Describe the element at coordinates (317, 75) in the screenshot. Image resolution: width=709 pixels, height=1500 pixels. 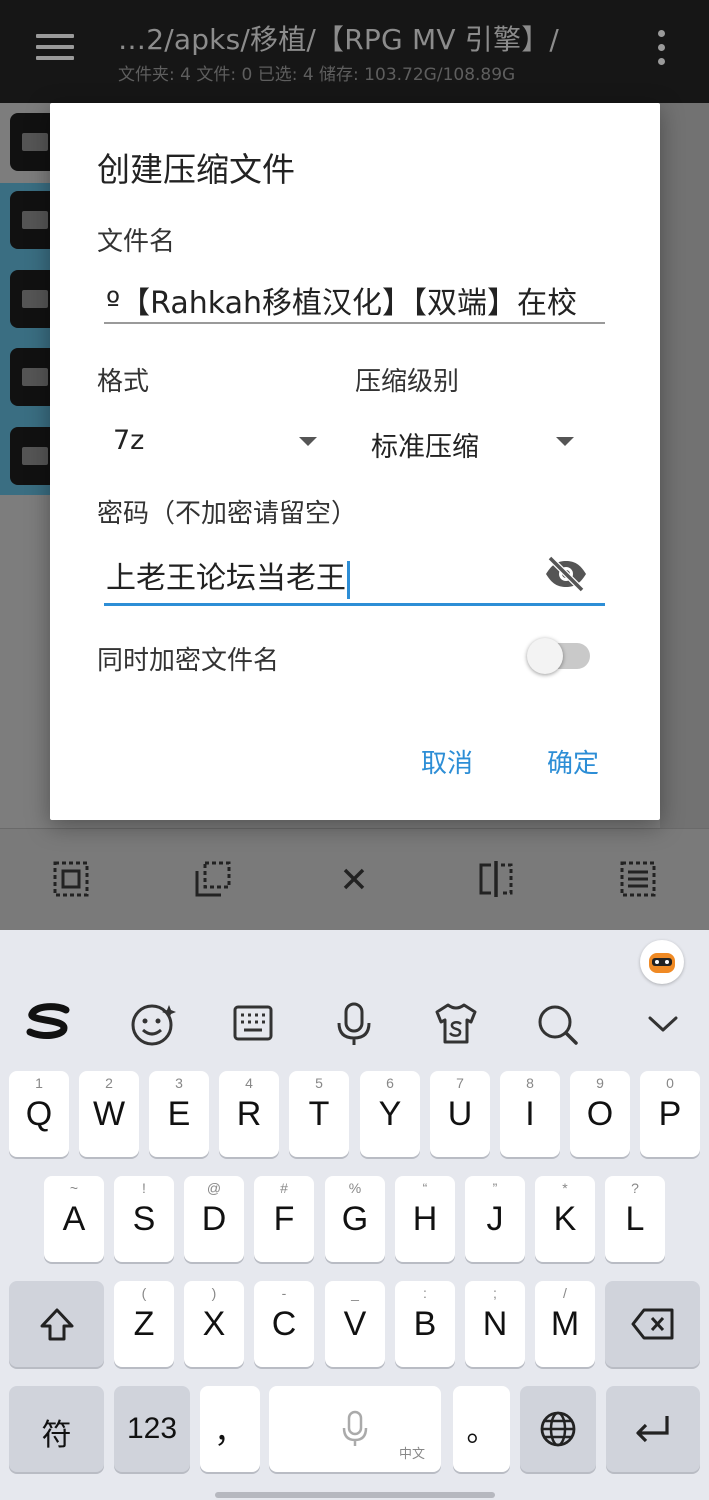
I see `folder-stats: 文件夹: 4 文件: 0 已选: 4 储存: 103.72G/108.89G` at that location.